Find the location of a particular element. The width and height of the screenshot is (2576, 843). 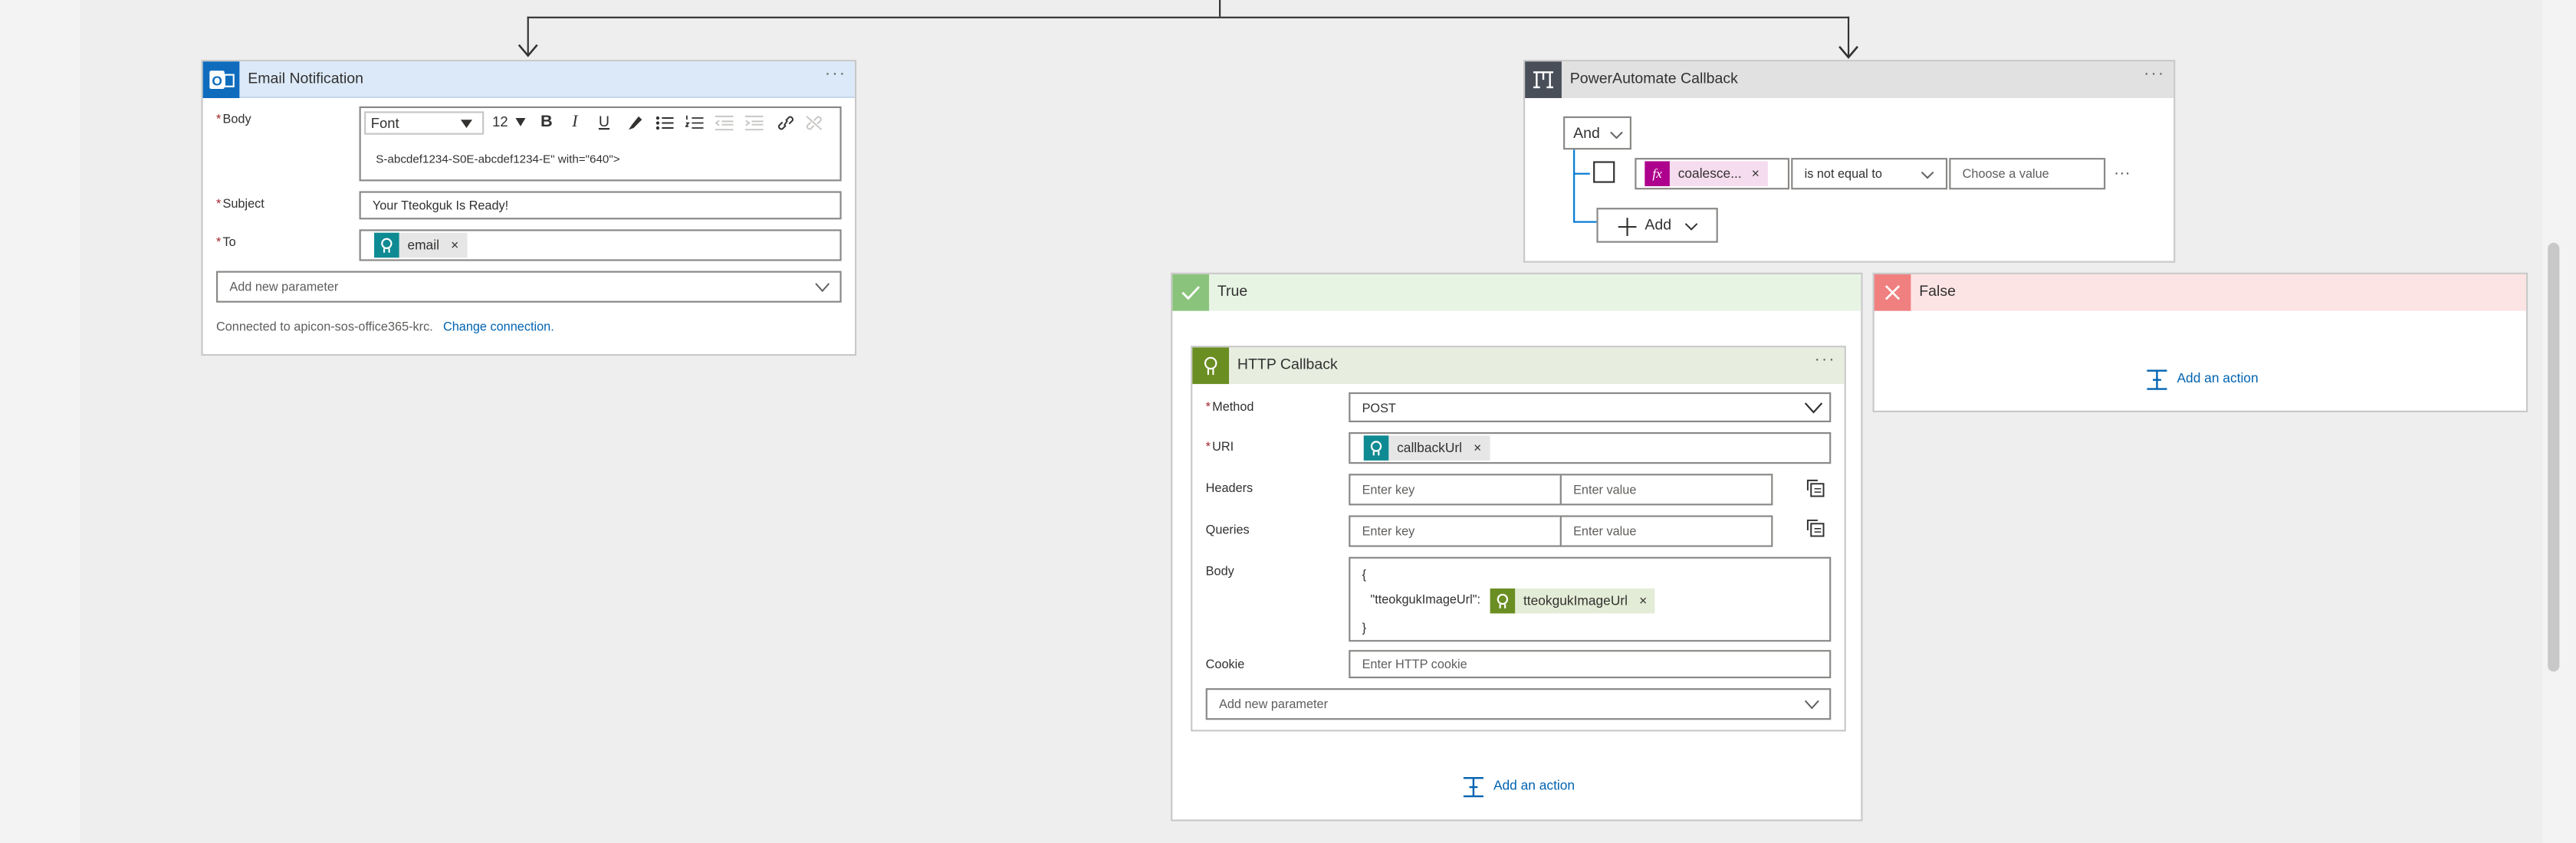

branch-header: True is located at coordinates (1516, 292).